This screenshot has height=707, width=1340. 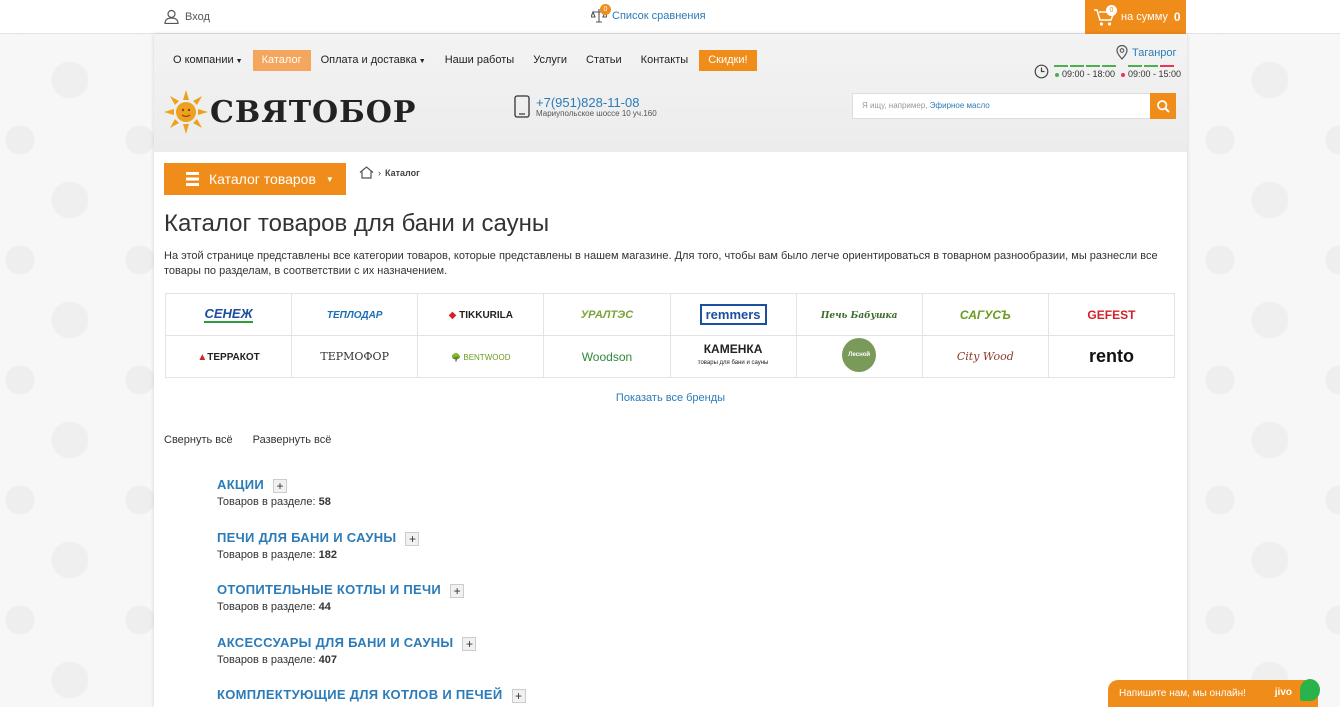 What do you see at coordinates (522, 106) in the screenshot?
I see `phone-icon` at bounding box center [522, 106].